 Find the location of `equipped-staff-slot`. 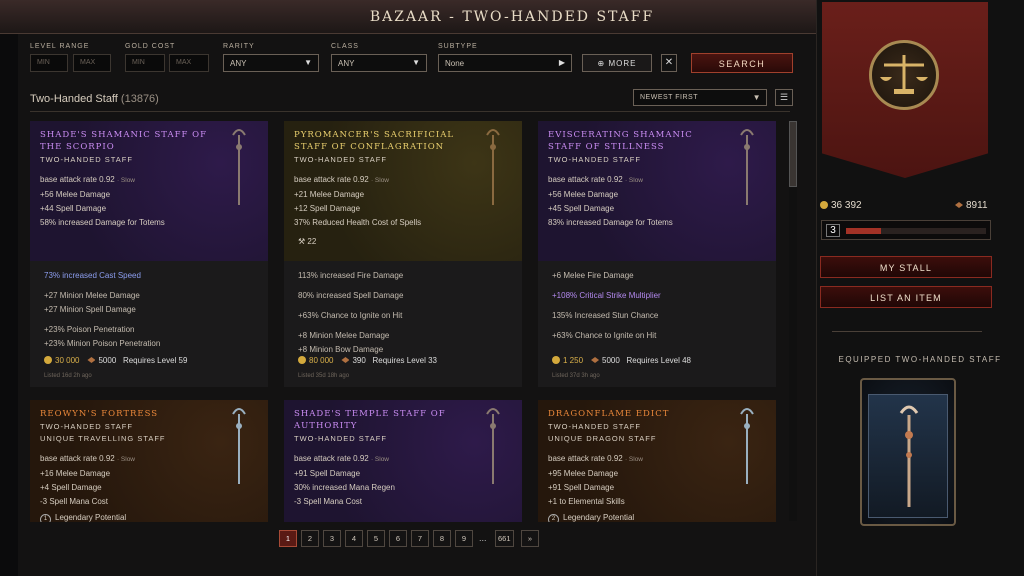

equipped-staff-slot is located at coordinates (908, 456).